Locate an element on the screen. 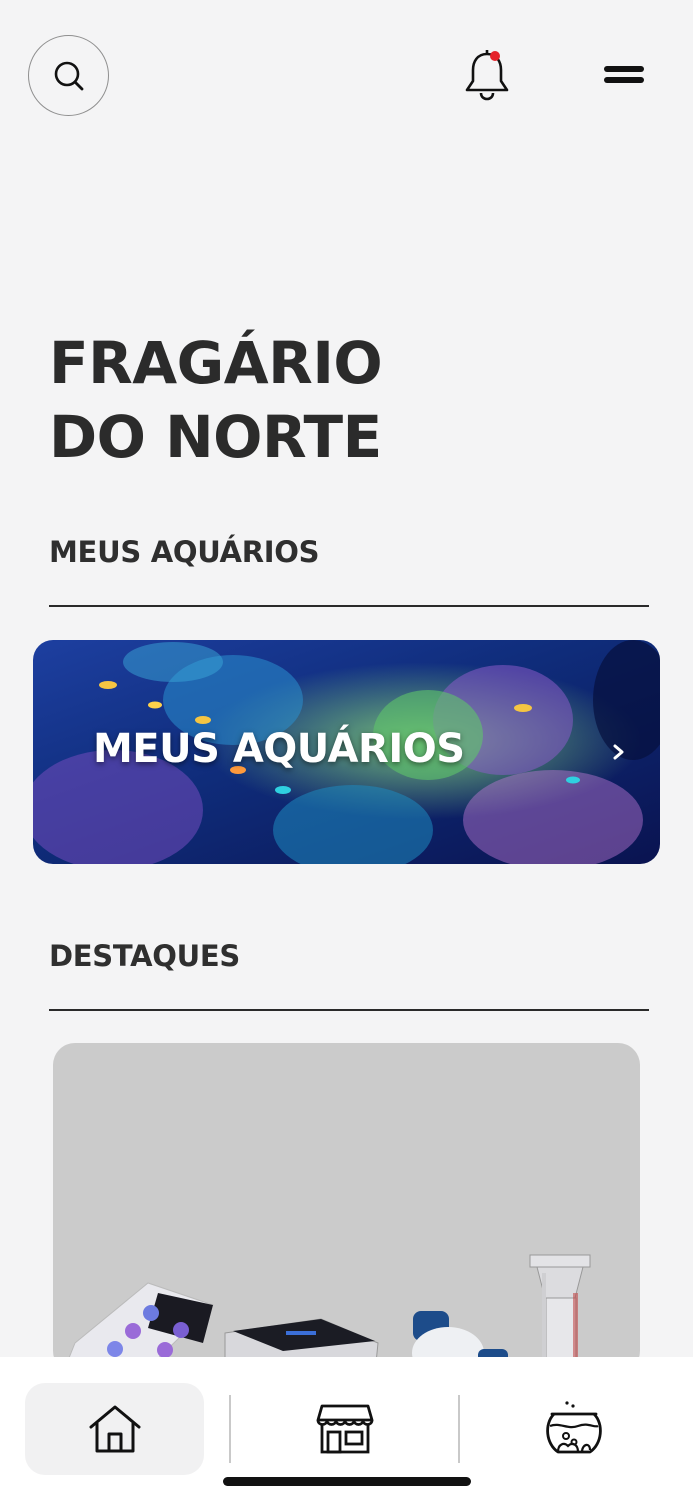 This screenshot has width=693, height=1500. bottom-navigation is located at coordinates (346, 1428).